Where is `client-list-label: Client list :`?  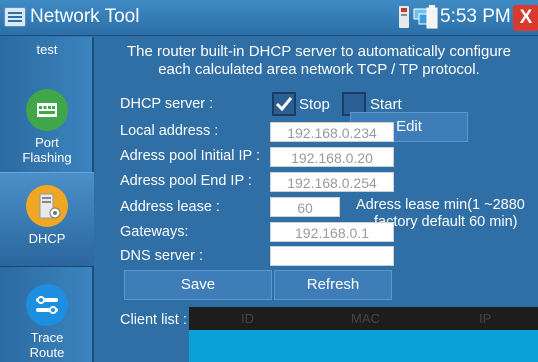
client-list-label: Client list : is located at coordinates (153, 320).